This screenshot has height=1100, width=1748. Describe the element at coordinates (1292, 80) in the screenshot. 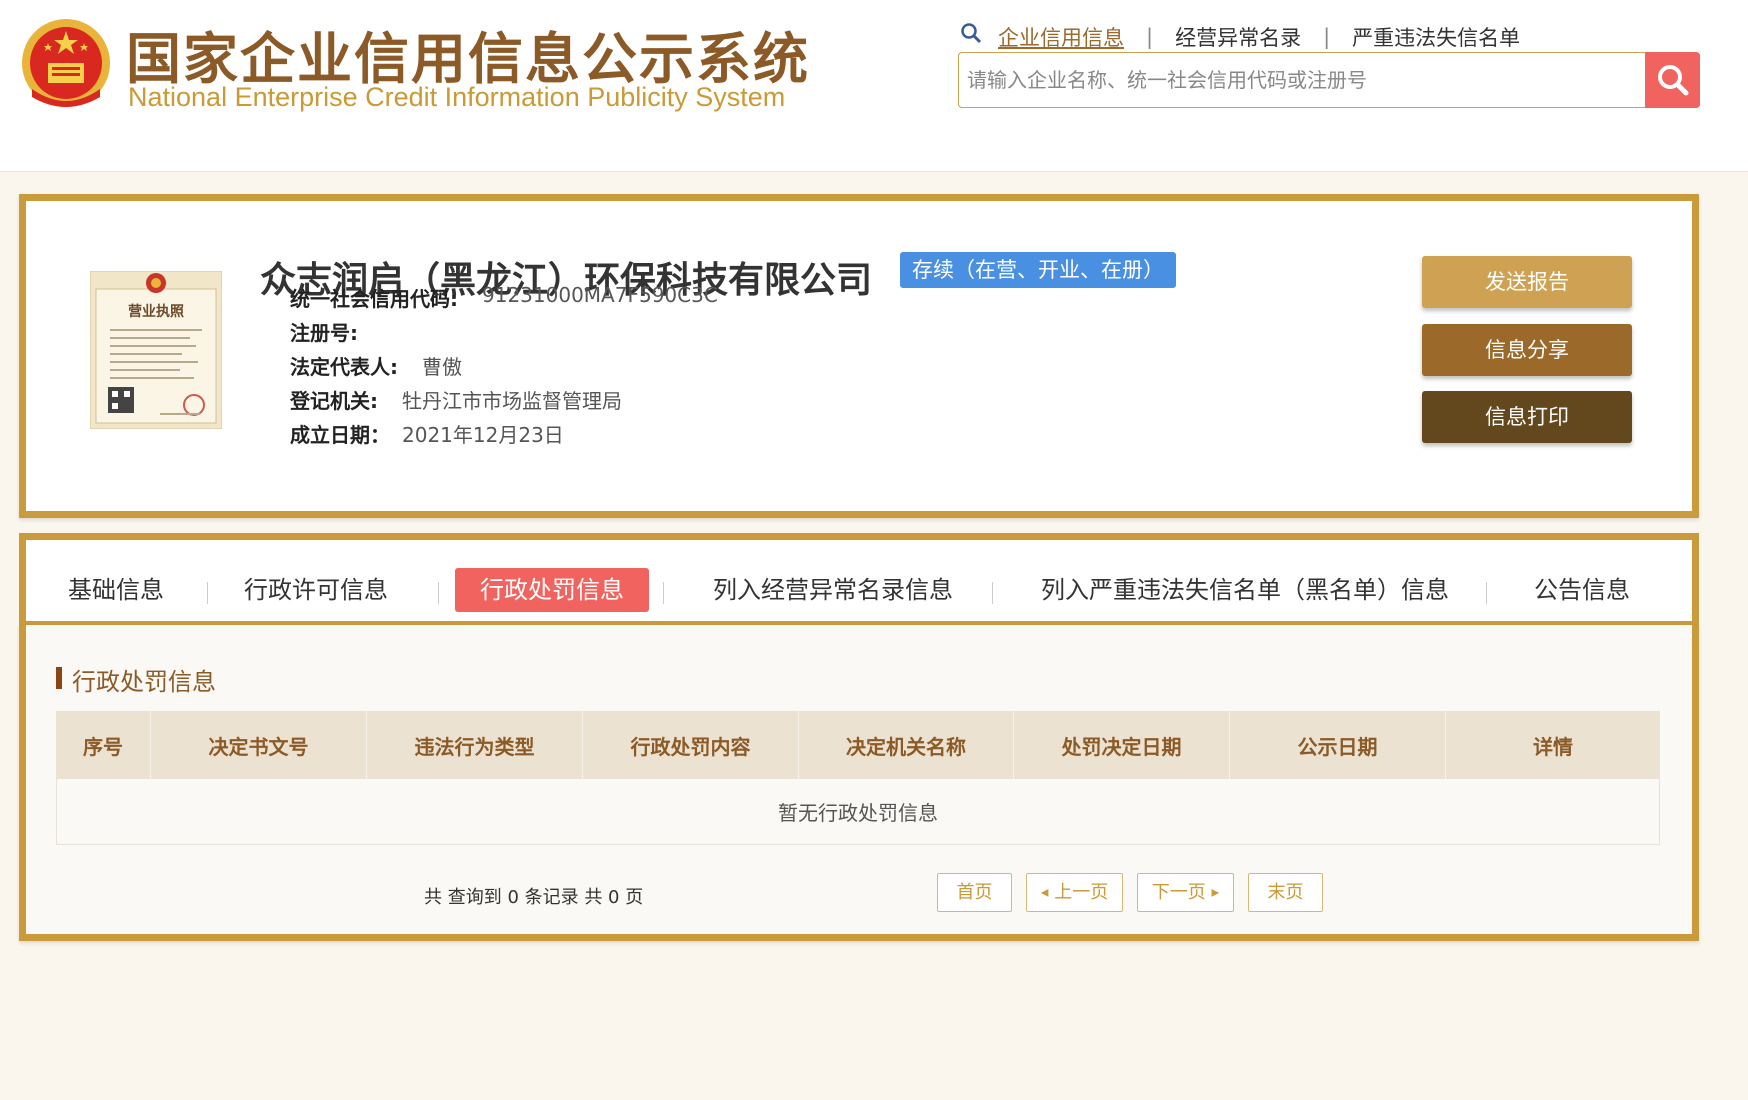

I see `search-input` at that location.